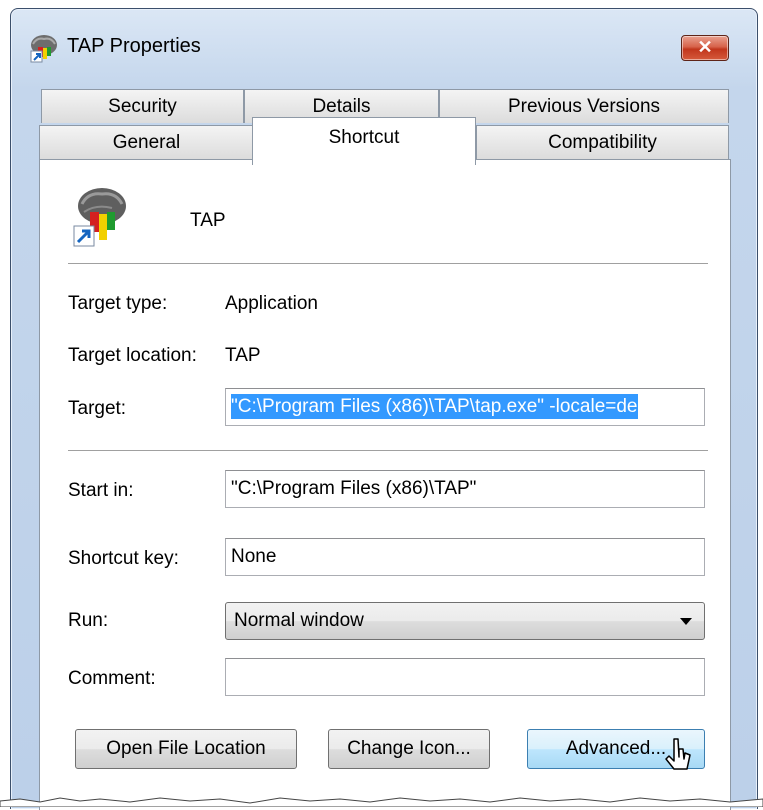 The height and width of the screenshot is (810, 763). Describe the element at coordinates (465, 557) in the screenshot. I see `shortcut-key-field: None` at that location.